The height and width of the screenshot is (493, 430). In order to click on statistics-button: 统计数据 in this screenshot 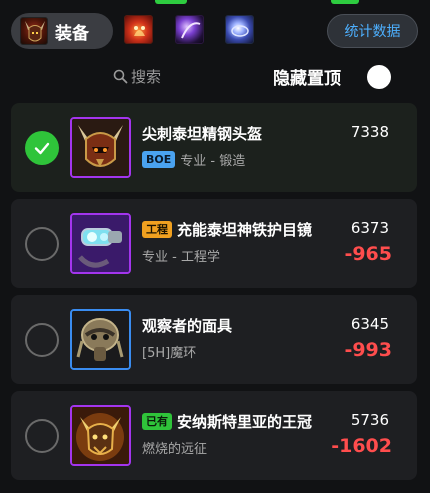, I will do `click(372, 31)`.